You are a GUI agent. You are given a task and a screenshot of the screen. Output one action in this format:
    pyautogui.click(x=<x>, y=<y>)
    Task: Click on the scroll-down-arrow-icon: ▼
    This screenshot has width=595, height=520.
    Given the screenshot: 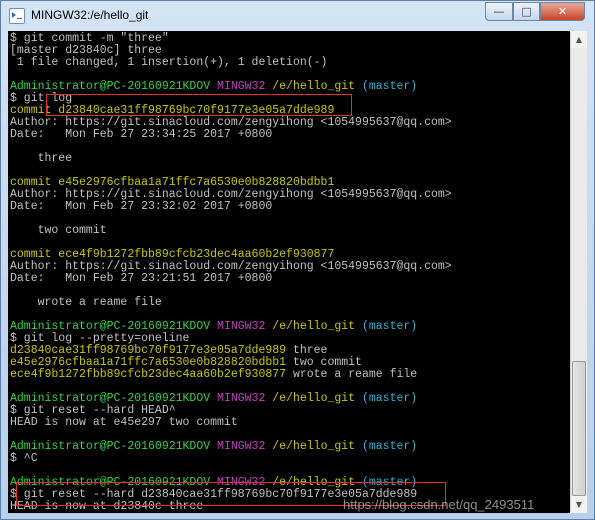 What is the action you would take?
    pyautogui.click(x=579, y=504)
    